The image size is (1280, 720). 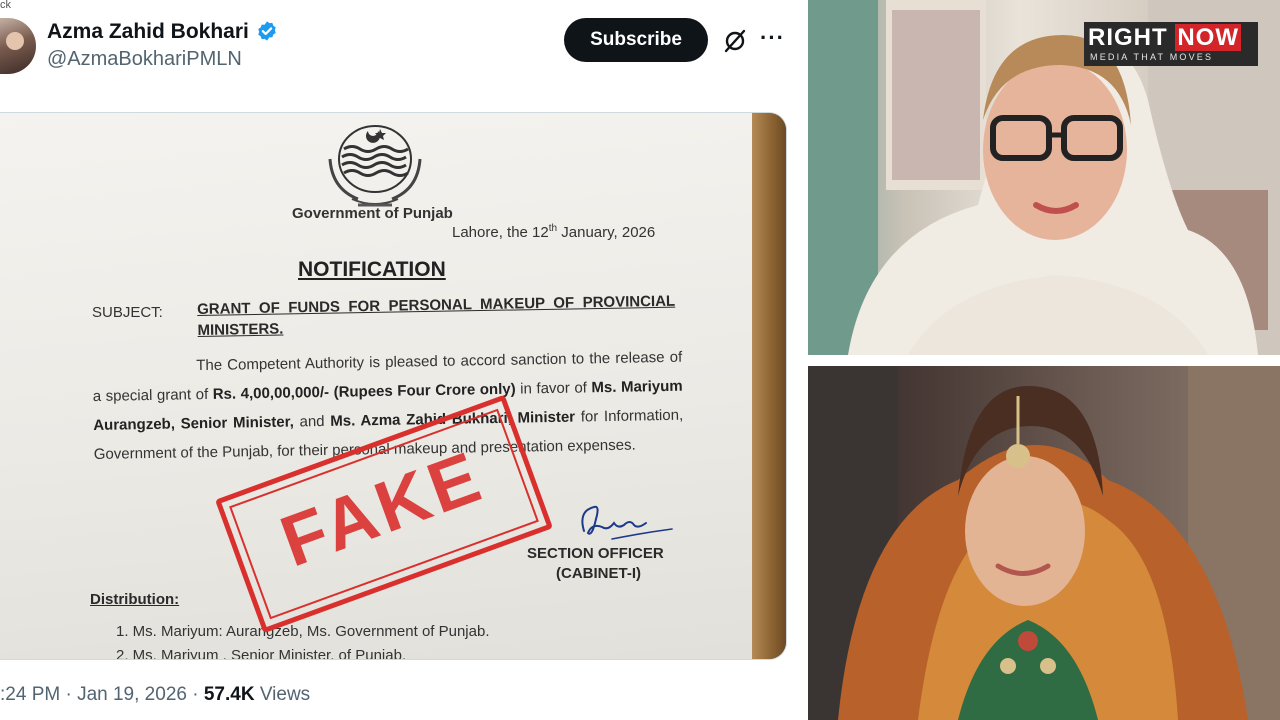 What do you see at coordinates (127, 312) in the screenshot?
I see `subject-label: SUBJECT:` at bounding box center [127, 312].